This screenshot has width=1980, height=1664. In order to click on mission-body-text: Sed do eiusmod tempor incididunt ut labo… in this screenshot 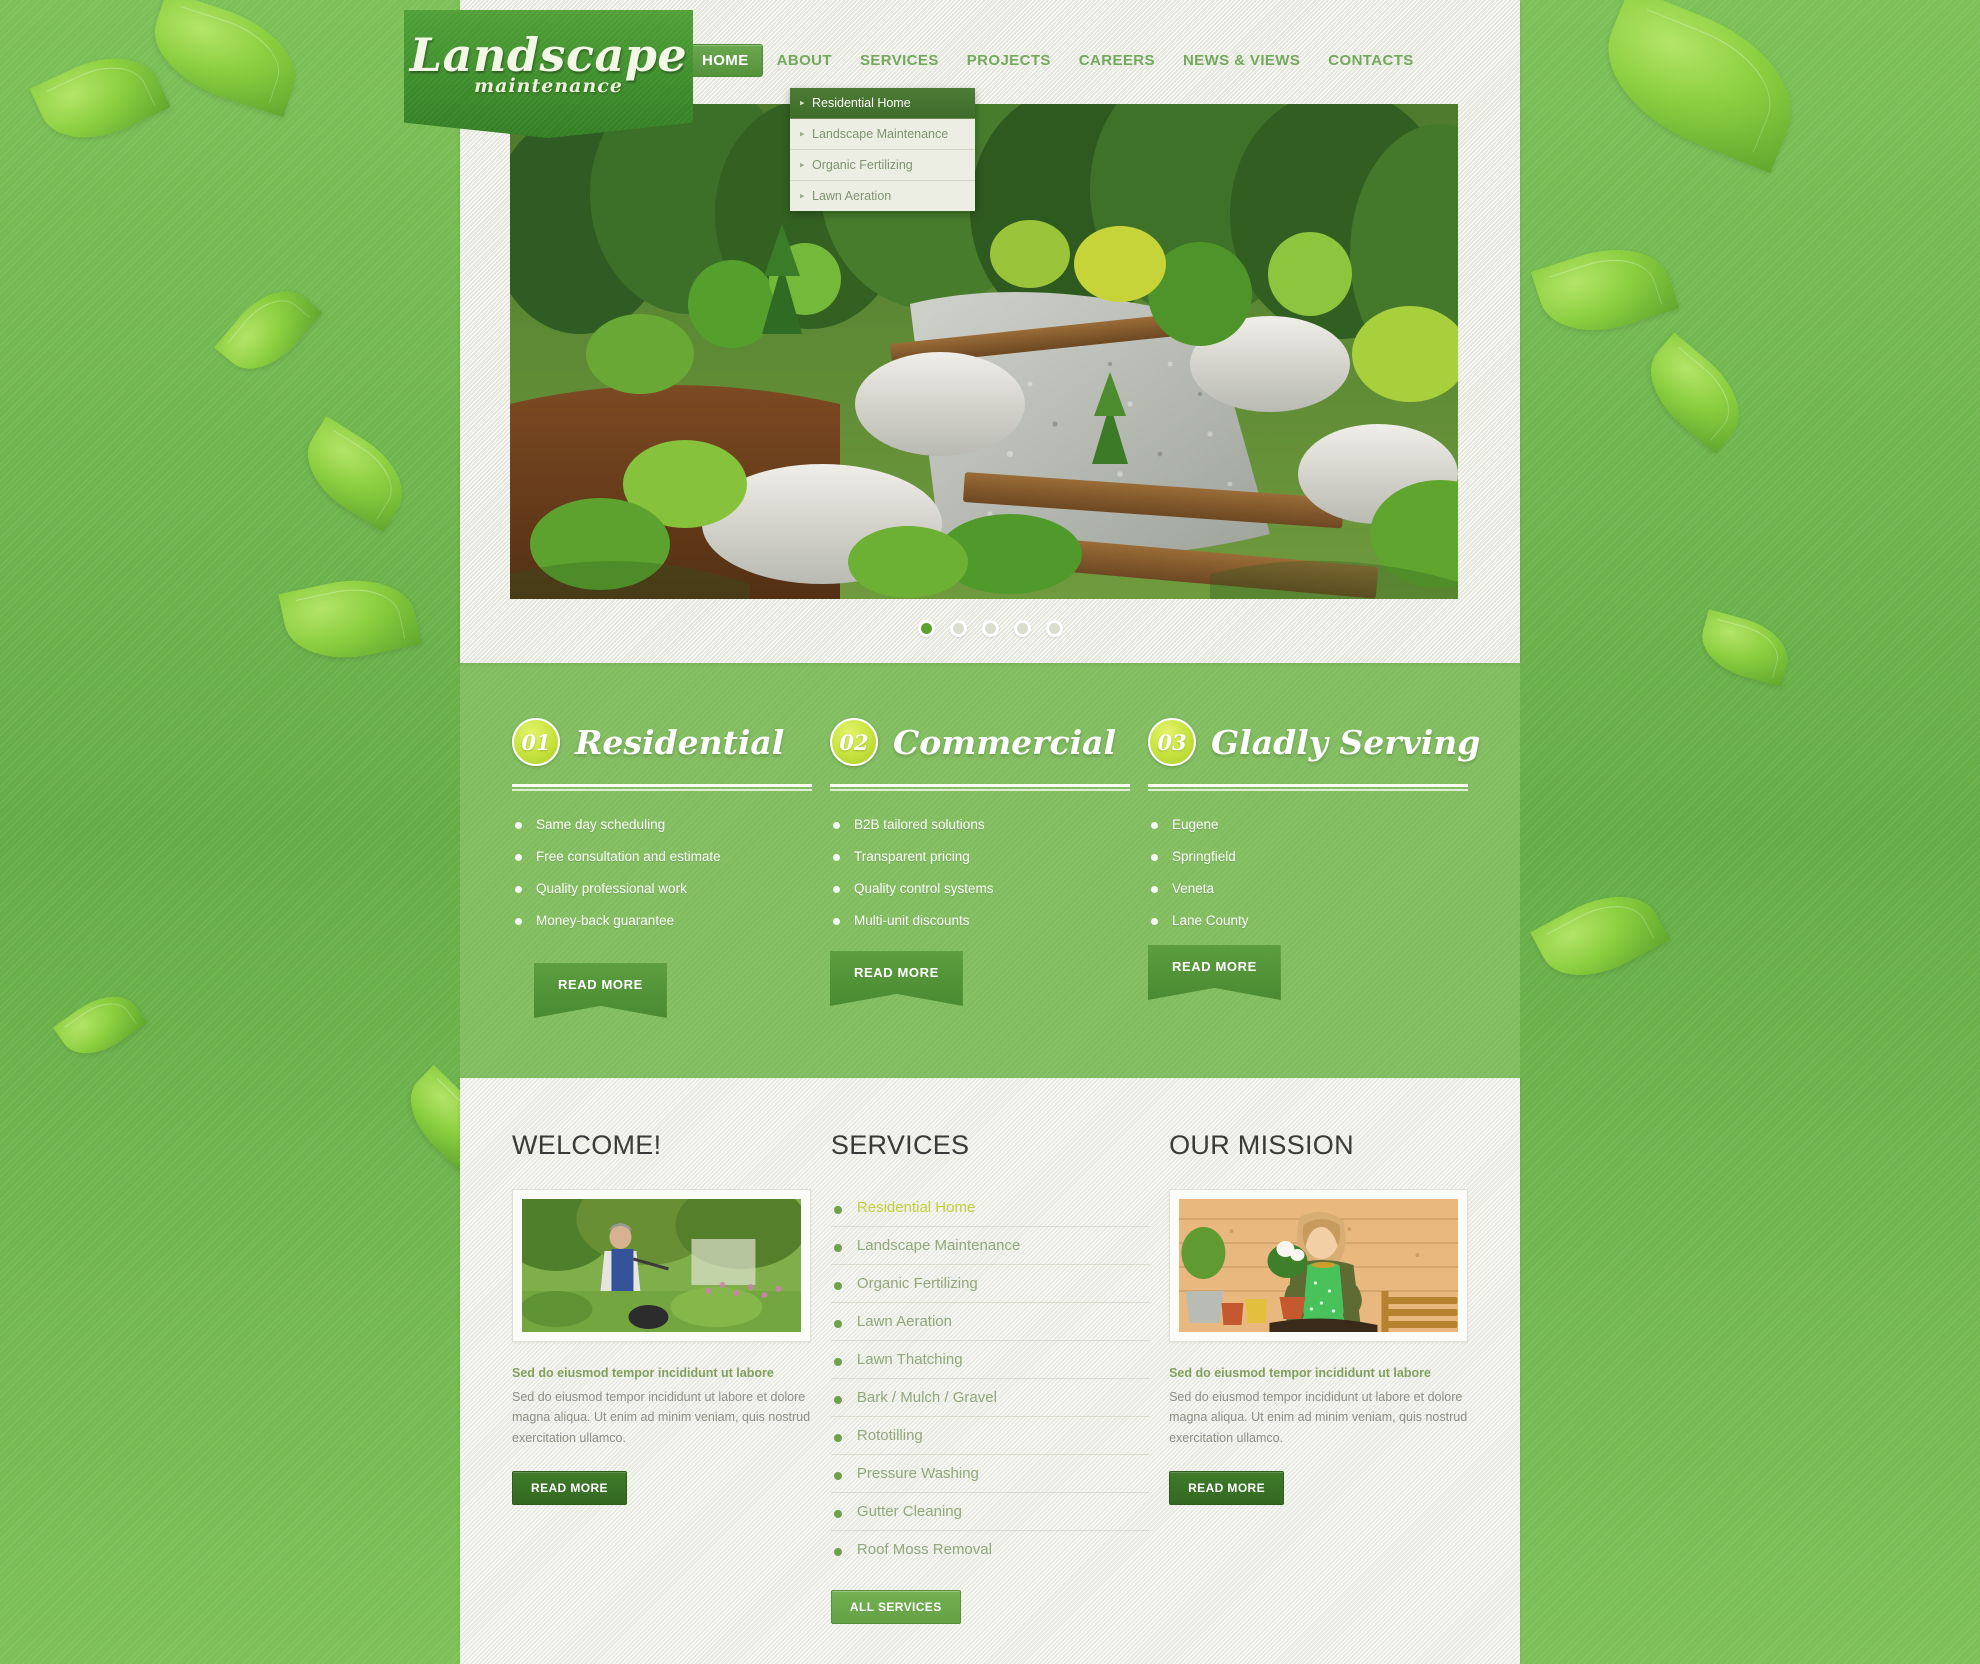, I will do `click(1318, 1417)`.